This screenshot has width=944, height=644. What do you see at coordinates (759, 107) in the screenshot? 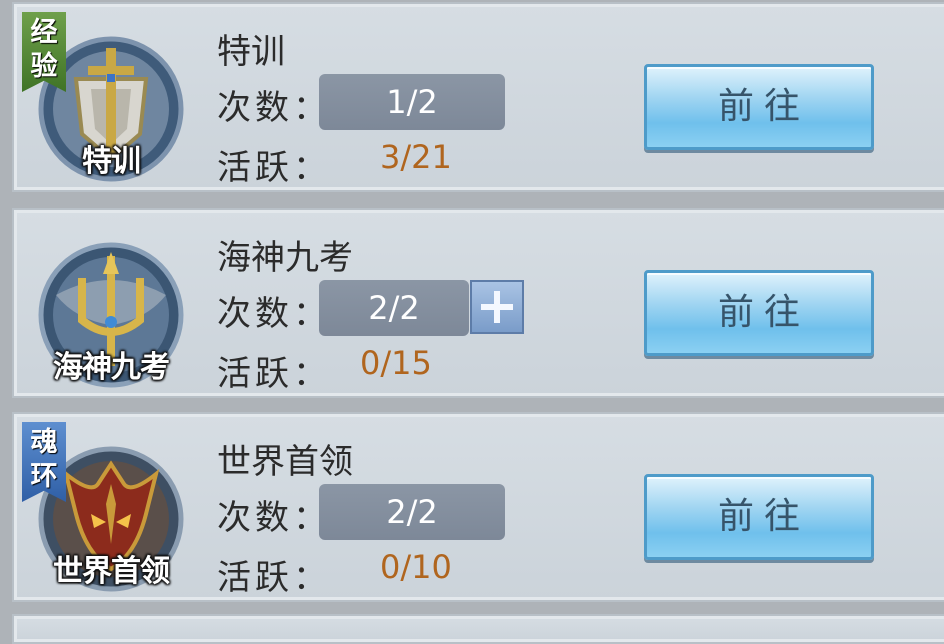
I see `go-button-training: 前往` at bounding box center [759, 107].